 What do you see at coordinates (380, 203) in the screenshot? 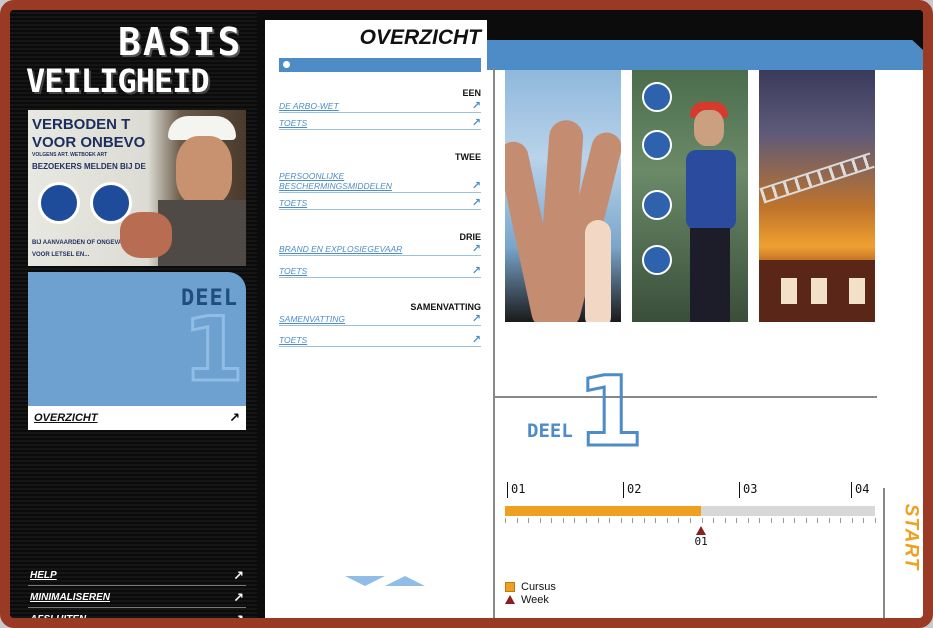
I see `menu-item-toets-2: TOETS ↗` at bounding box center [380, 203].